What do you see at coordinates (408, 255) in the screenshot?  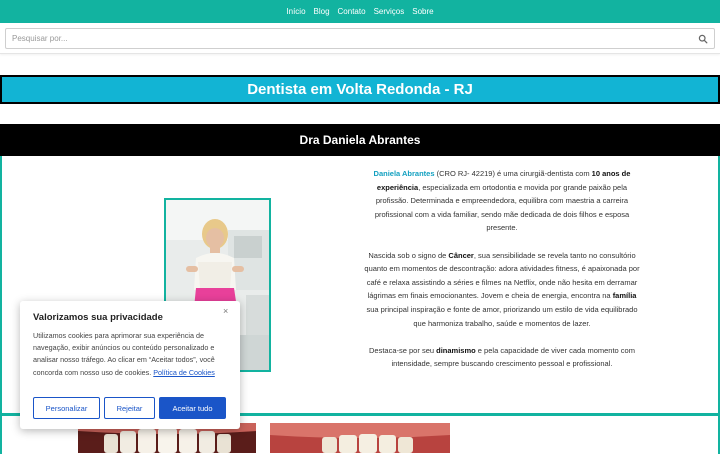 I see `bio-text-segment: Nascida sob o signo de` at bounding box center [408, 255].